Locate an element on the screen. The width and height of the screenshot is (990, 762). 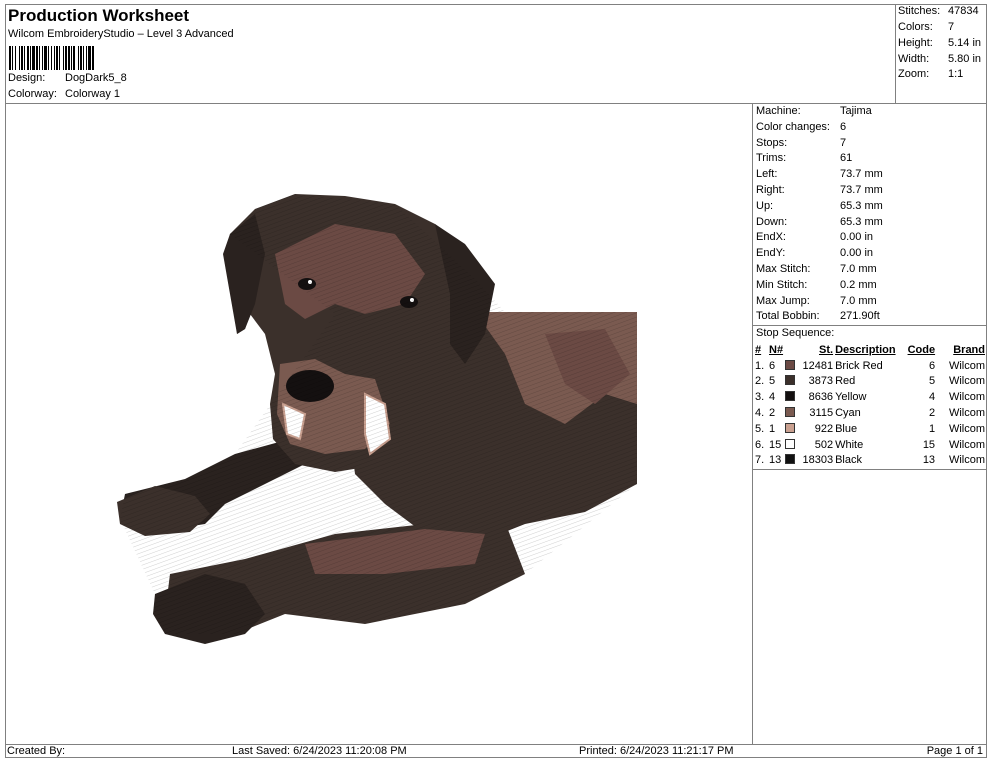
table-row: 6. 15 502 White 15 Wilcom is located at coordinates (870, 445).